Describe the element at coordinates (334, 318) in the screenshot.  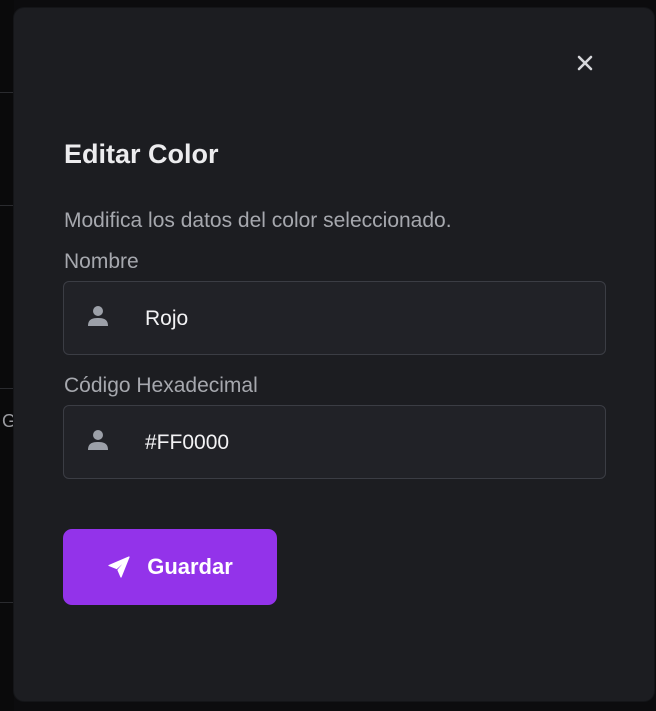
I see `name-input: Rojo` at that location.